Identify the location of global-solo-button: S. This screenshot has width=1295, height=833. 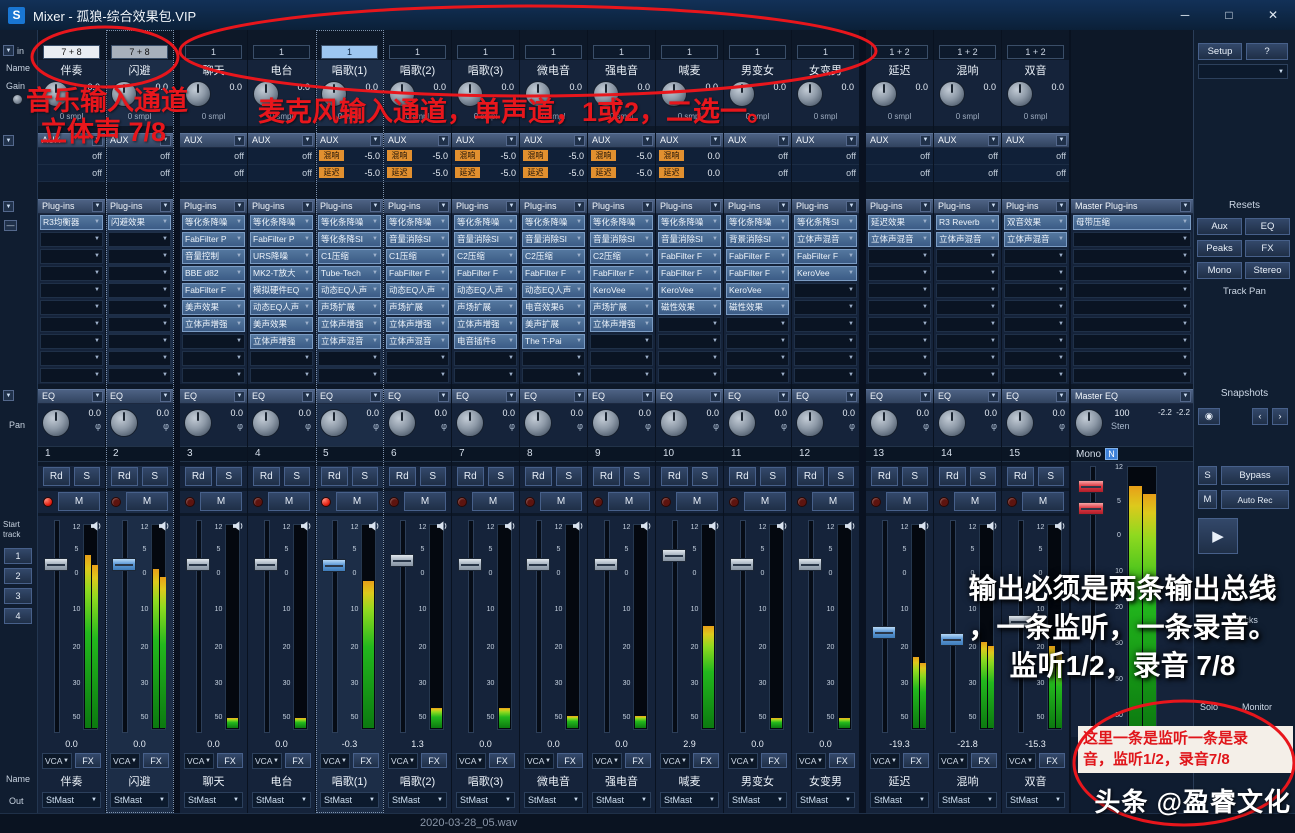
(1207, 475).